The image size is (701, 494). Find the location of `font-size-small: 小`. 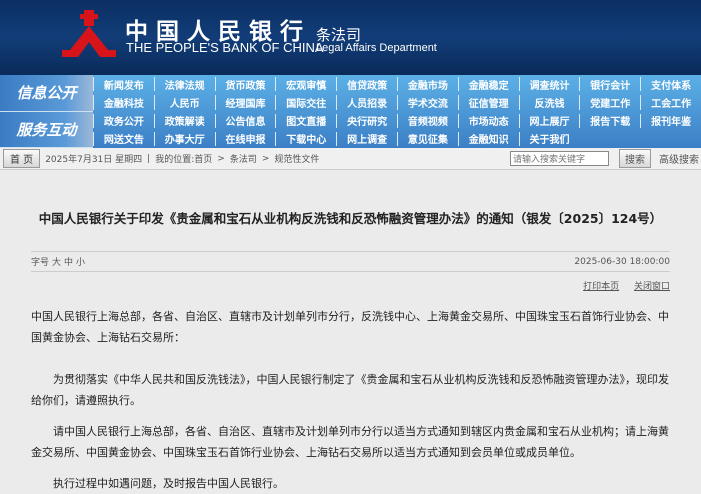

font-size-small: 小 is located at coordinates (80, 261).